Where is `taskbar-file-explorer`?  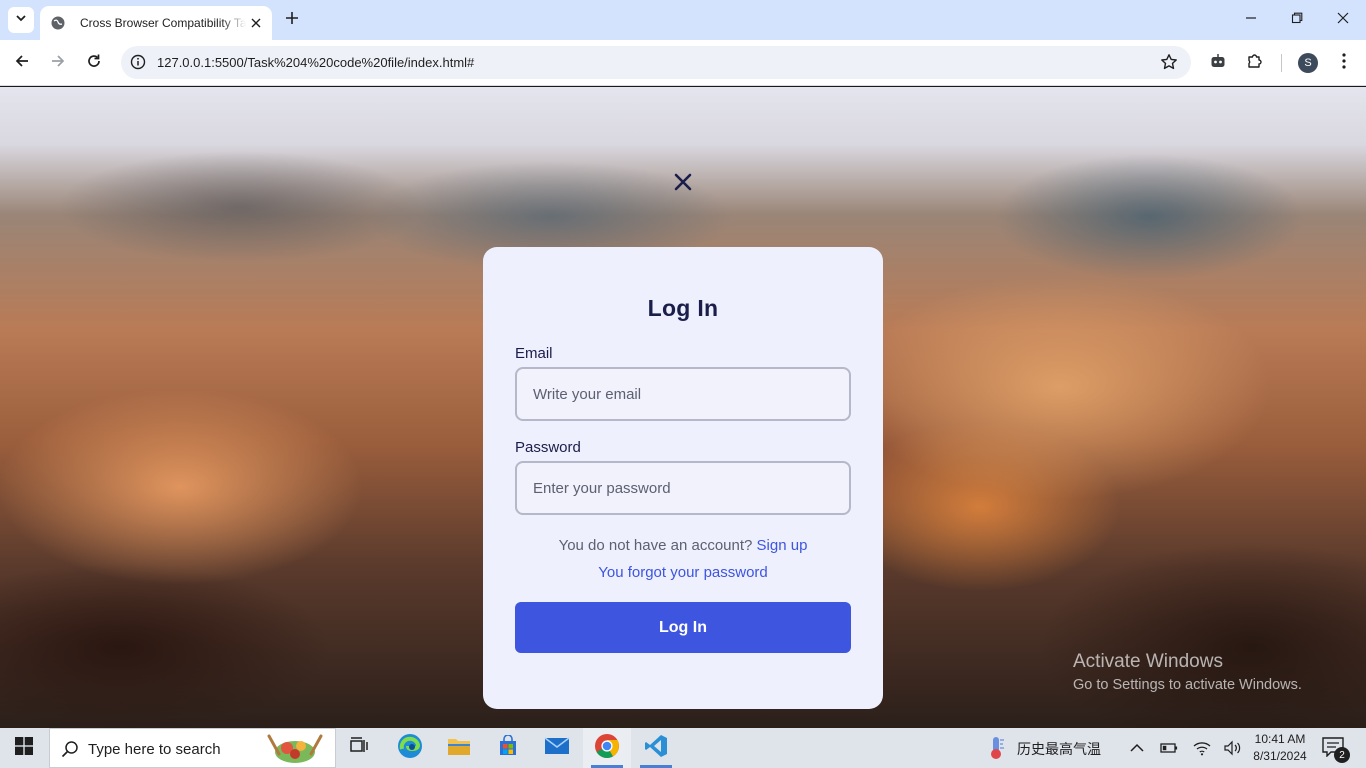 taskbar-file-explorer is located at coordinates (459, 748).